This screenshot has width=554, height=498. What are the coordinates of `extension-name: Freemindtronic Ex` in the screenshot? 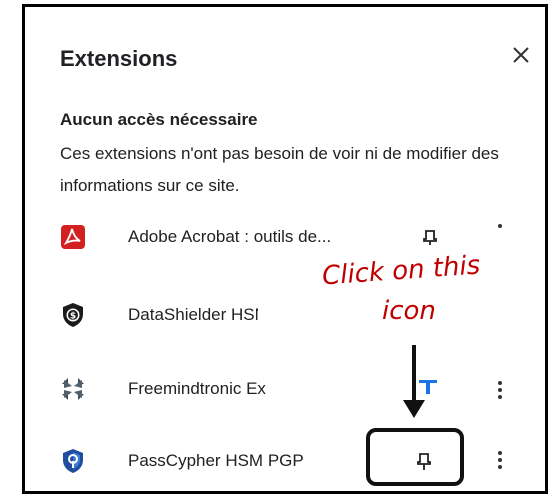 It's located at (197, 388).